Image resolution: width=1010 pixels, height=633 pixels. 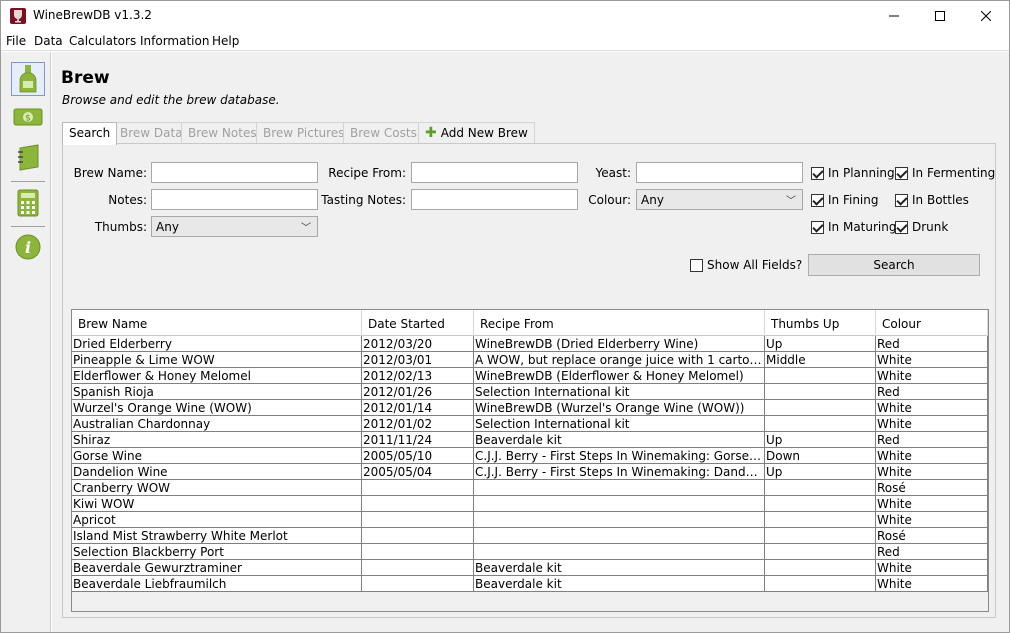 What do you see at coordinates (619, 376) in the screenshot?
I see `table-cell: WineBrewDB (Elderflower & Honey Melomel)` at bounding box center [619, 376].